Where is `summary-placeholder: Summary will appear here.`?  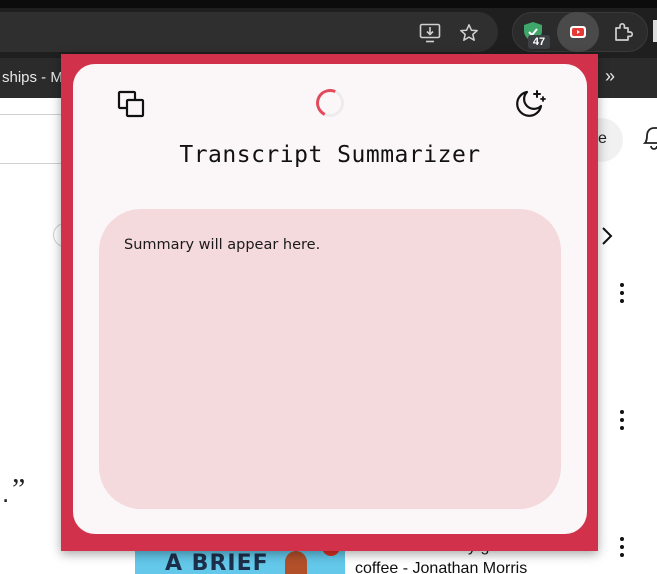 summary-placeholder: Summary will appear here. is located at coordinates (222, 245).